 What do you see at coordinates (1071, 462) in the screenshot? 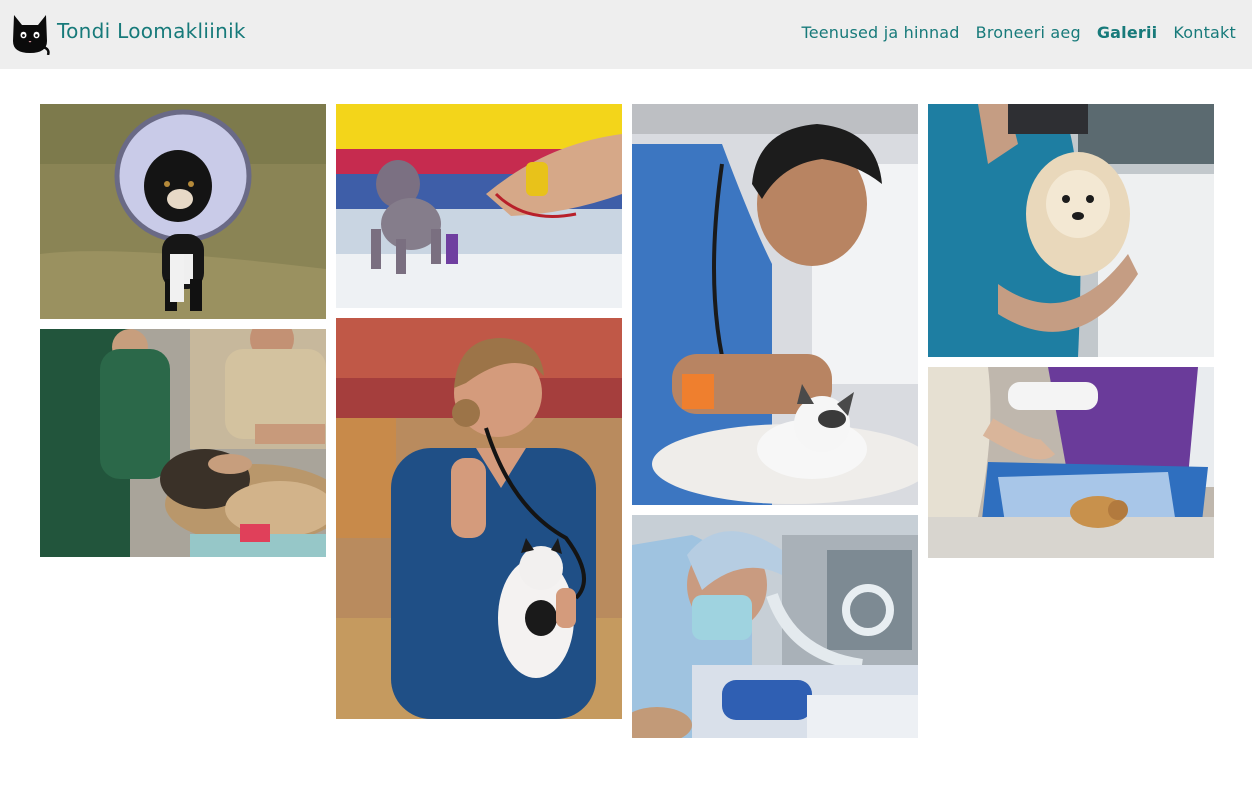
I see `gallery-photo-cat-on-table` at bounding box center [1071, 462].